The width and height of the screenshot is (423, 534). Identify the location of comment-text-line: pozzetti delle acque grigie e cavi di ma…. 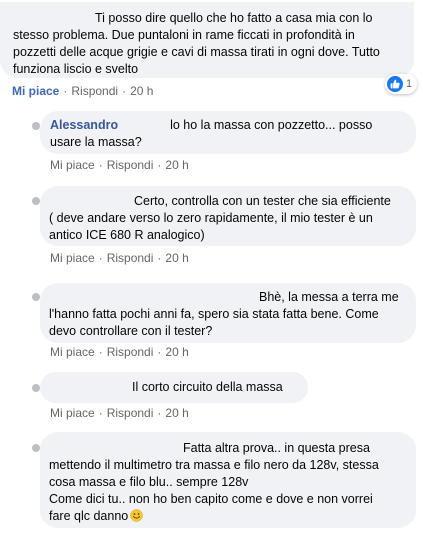
(196, 52).